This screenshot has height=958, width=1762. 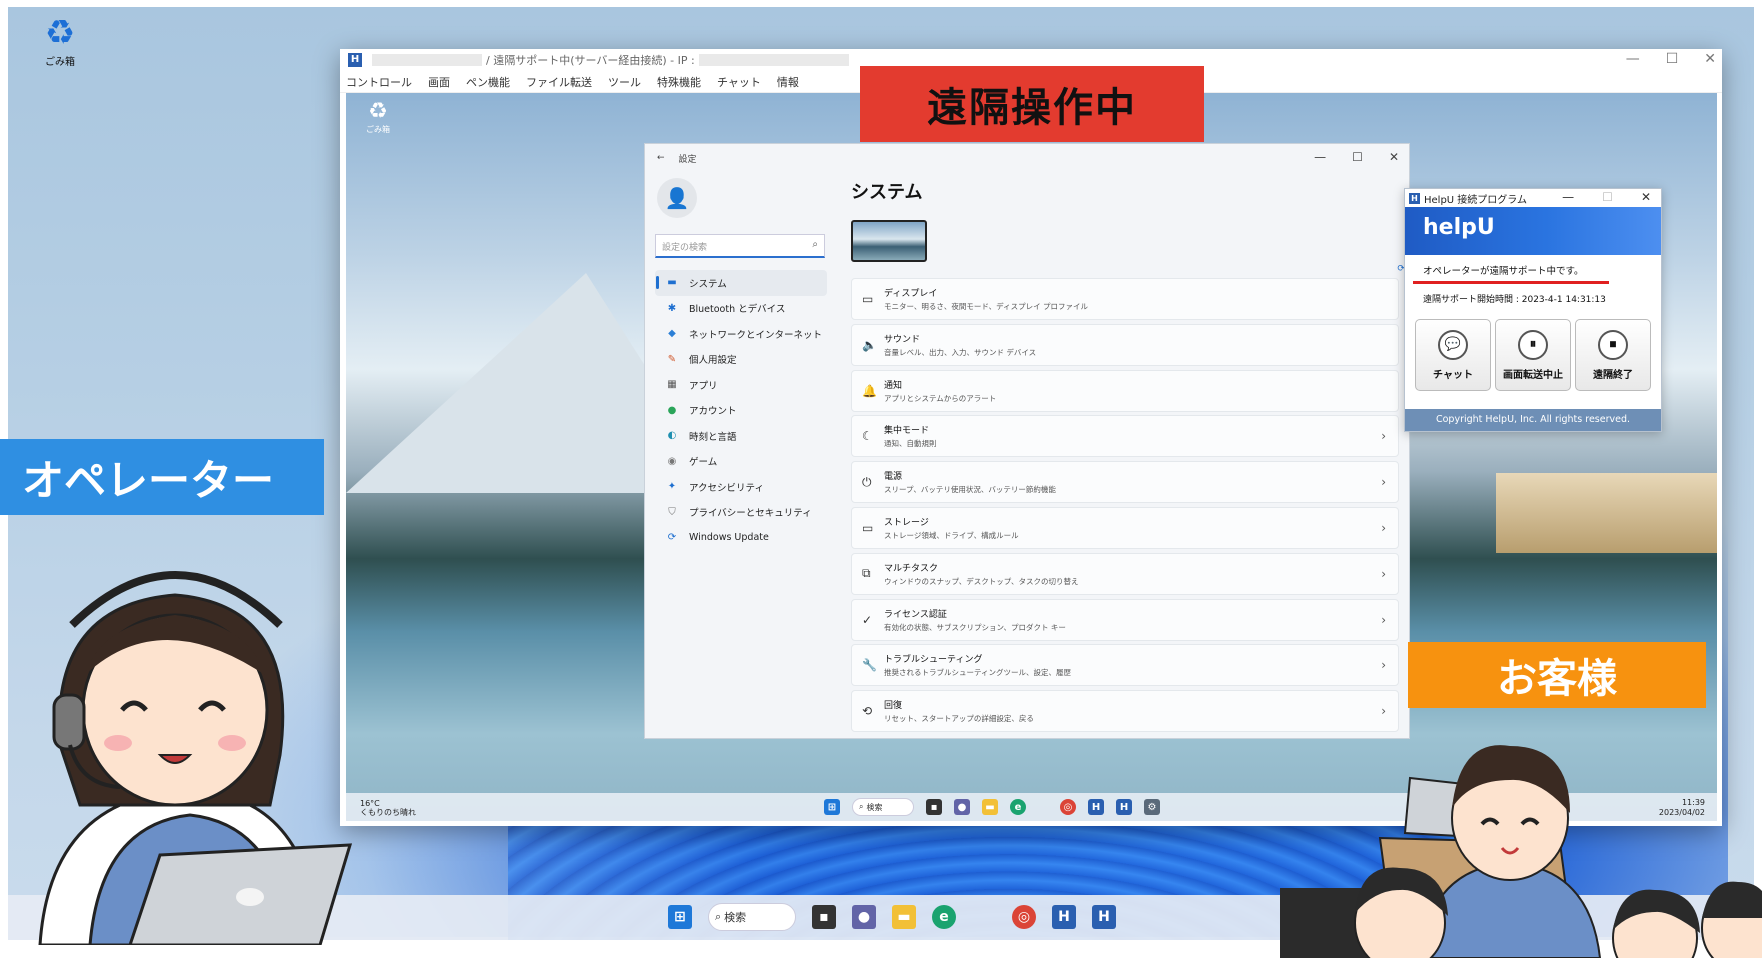 What do you see at coordinates (439, 82) in the screenshot?
I see `menu-screen: 画面` at bounding box center [439, 82].